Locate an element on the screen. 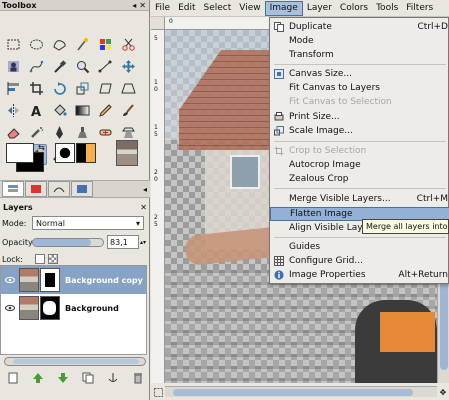 Image resolution: width=449 pixels, height=400 pixels. align-icon is located at coordinates (13, 88).